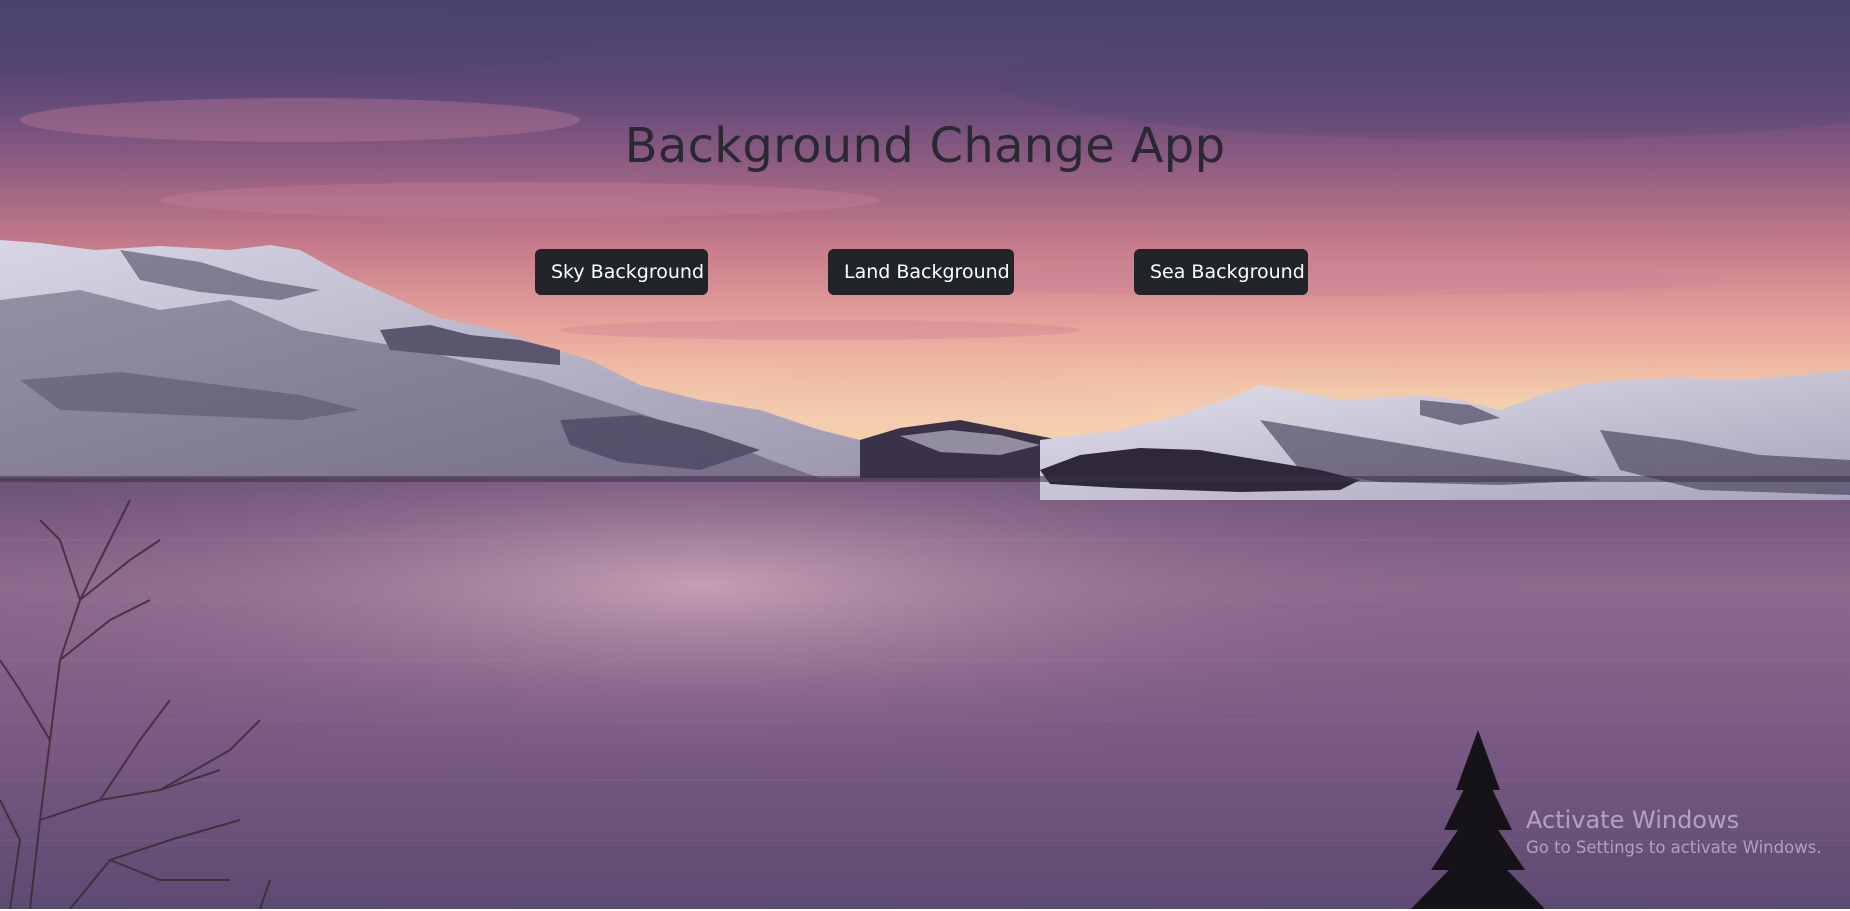 The image size is (1850, 911). I want to click on sea-background-button: Sea Background, so click(1221, 272).